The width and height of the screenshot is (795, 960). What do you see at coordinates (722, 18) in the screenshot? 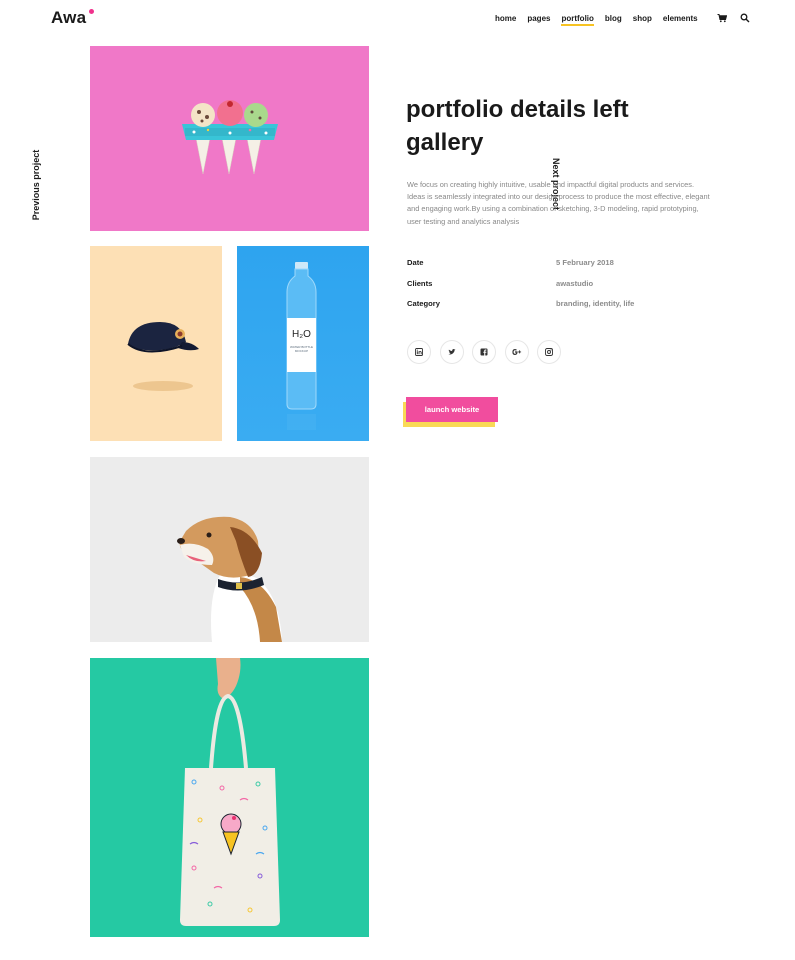
I see `cart-icon` at bounding box center [722, 18].